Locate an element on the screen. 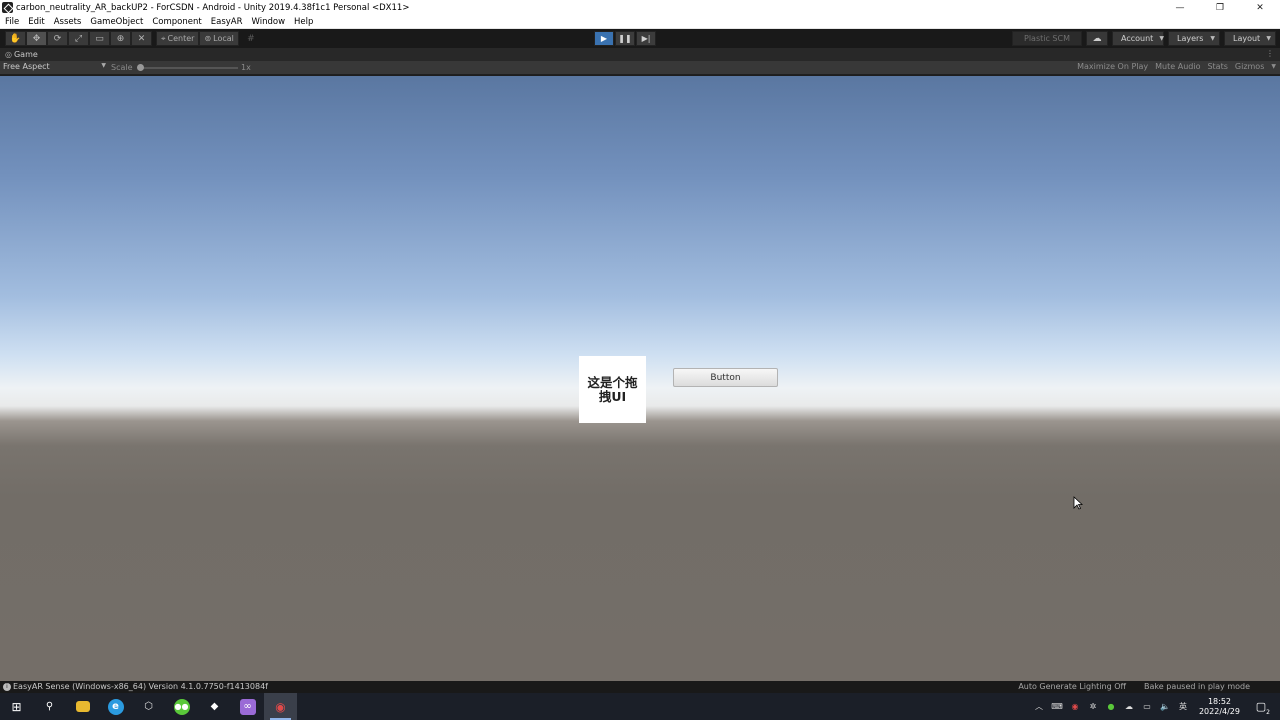  pivot-space-button: ⊚ Local is located at coordinates (219, 38).